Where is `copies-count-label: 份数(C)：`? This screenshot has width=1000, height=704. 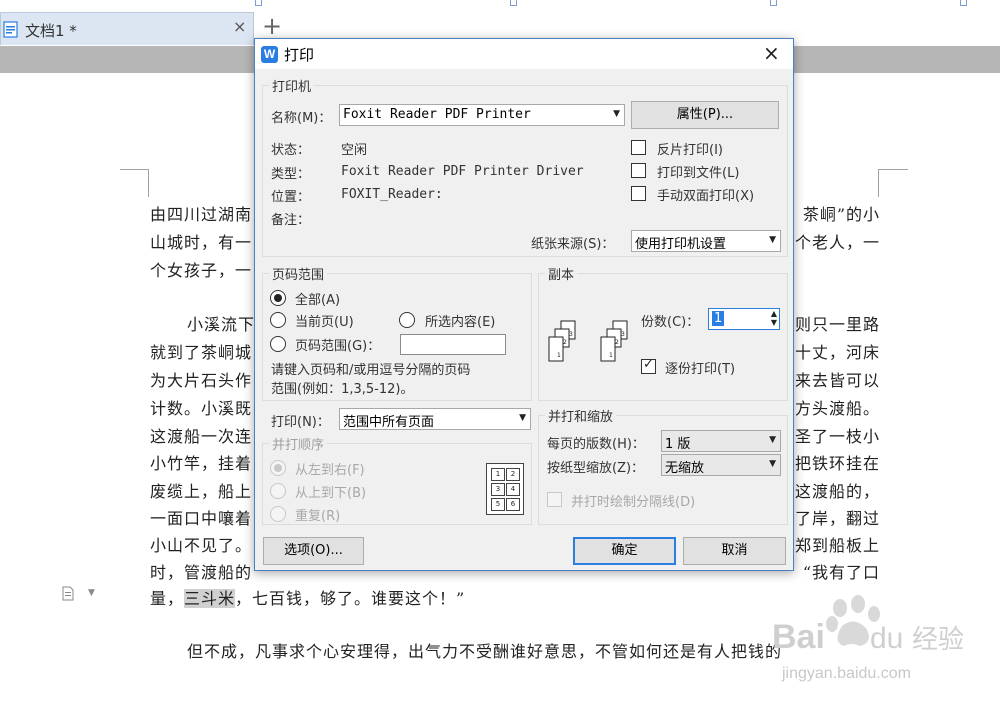
copies-count-label: 份数(C)： is located at coordinates (670, 322).